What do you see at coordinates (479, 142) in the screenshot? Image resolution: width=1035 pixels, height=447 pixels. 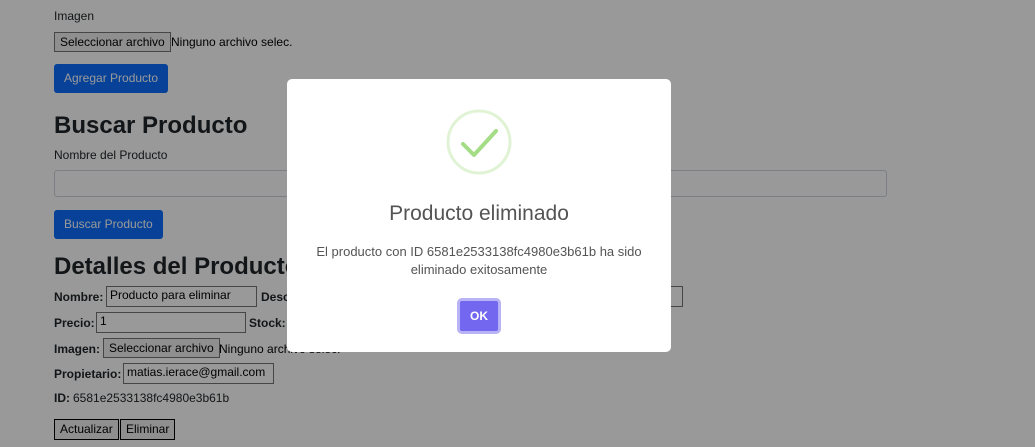 I see `success-check-icon` at bounding box center [479, 142].